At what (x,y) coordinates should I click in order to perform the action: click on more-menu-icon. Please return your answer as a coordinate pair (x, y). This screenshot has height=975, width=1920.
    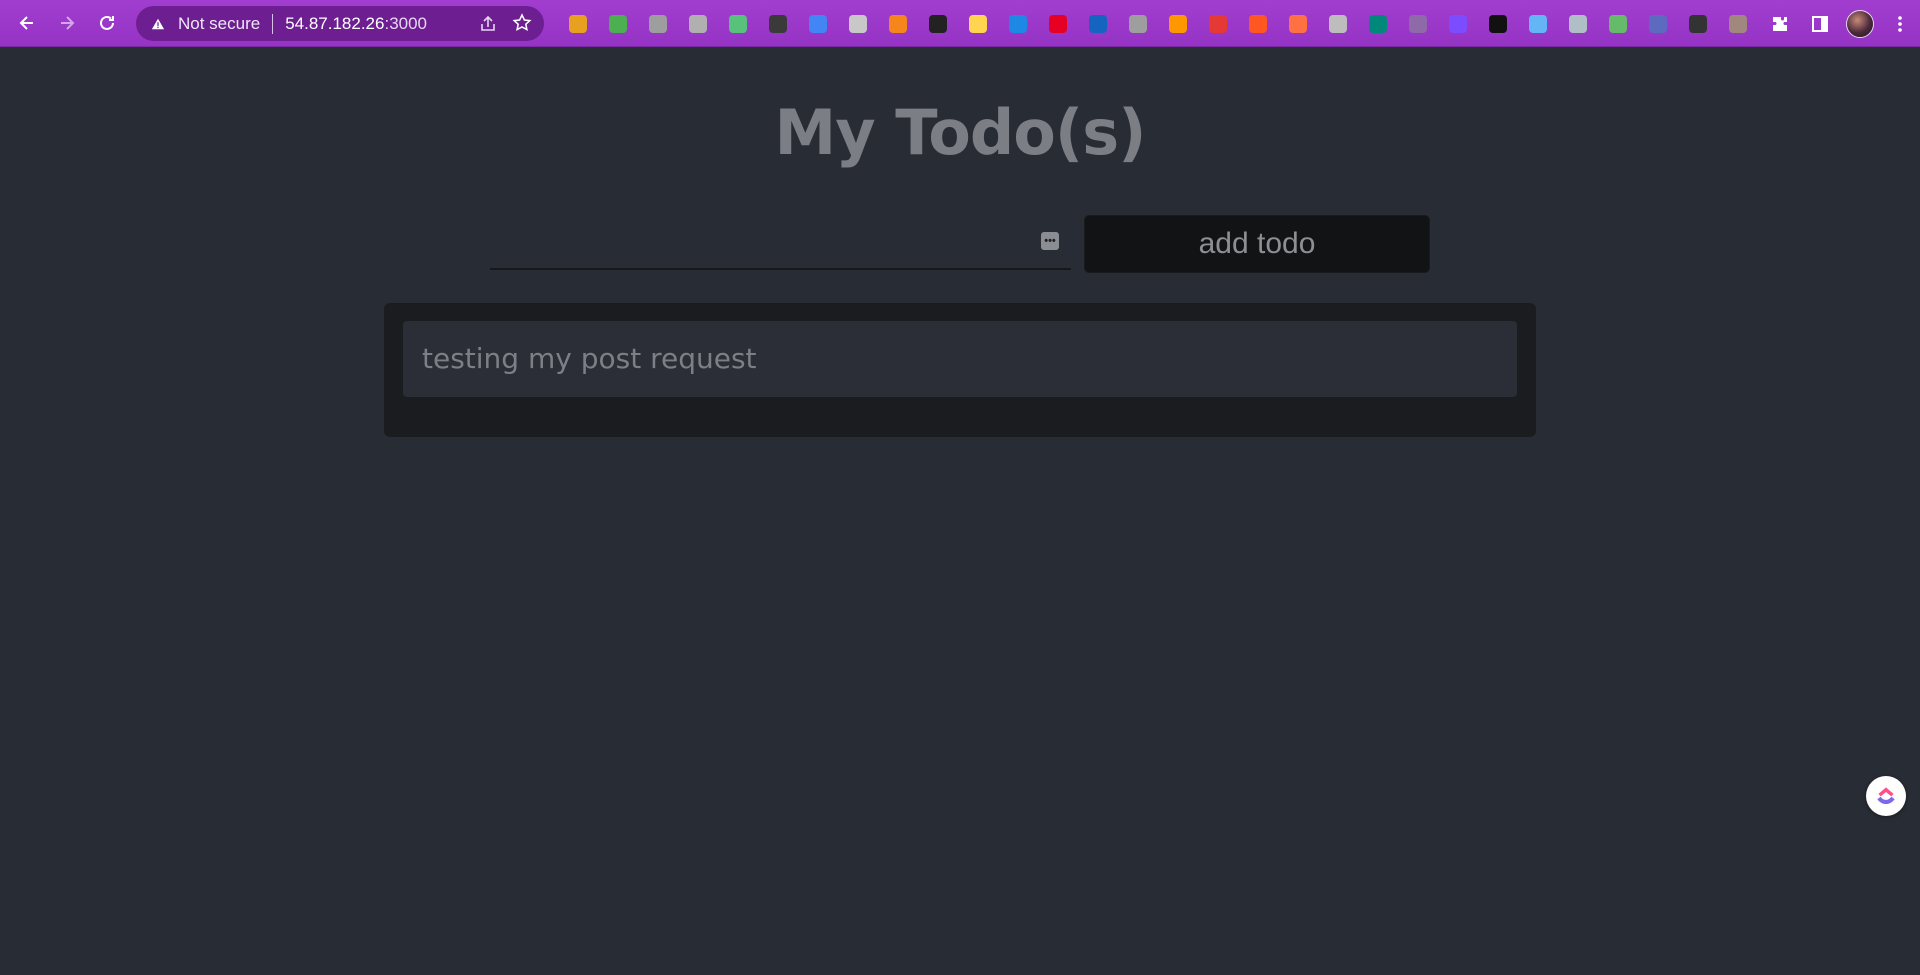
    Looking at the image, I should click on (1900, 24).